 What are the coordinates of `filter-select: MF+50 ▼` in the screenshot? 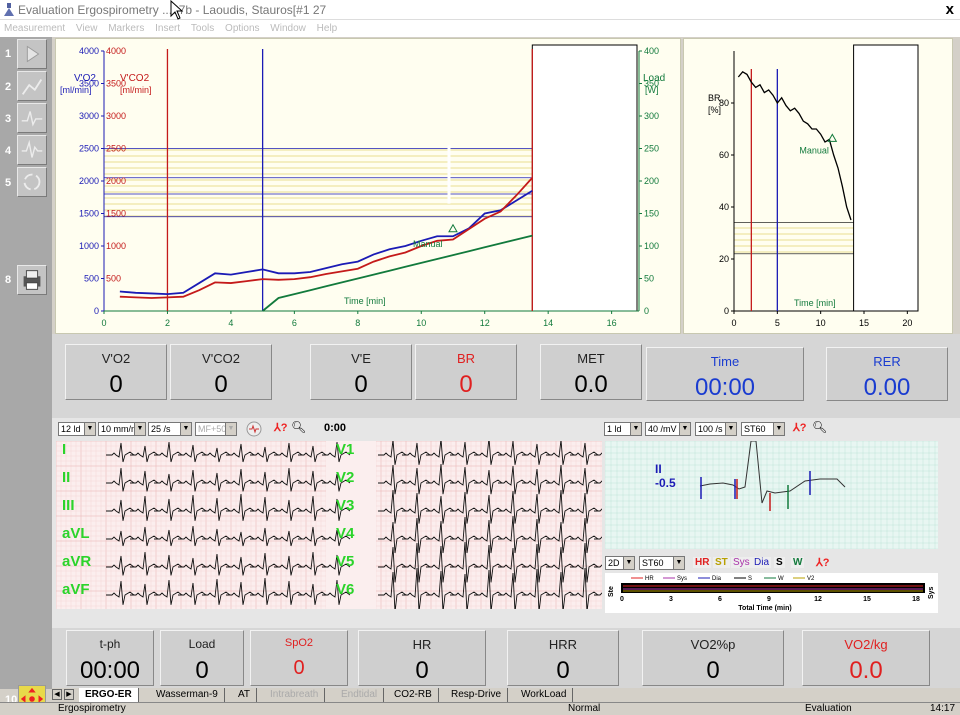 It's located at (216, 429).